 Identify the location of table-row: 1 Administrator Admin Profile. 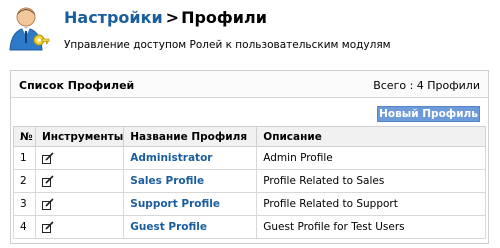
(249, 158).